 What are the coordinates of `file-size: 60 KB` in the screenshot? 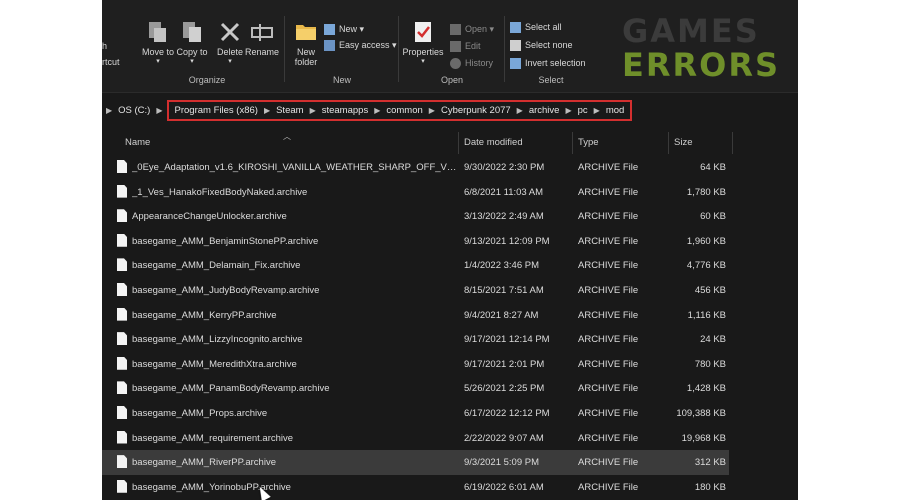 It's located at (713, 217).